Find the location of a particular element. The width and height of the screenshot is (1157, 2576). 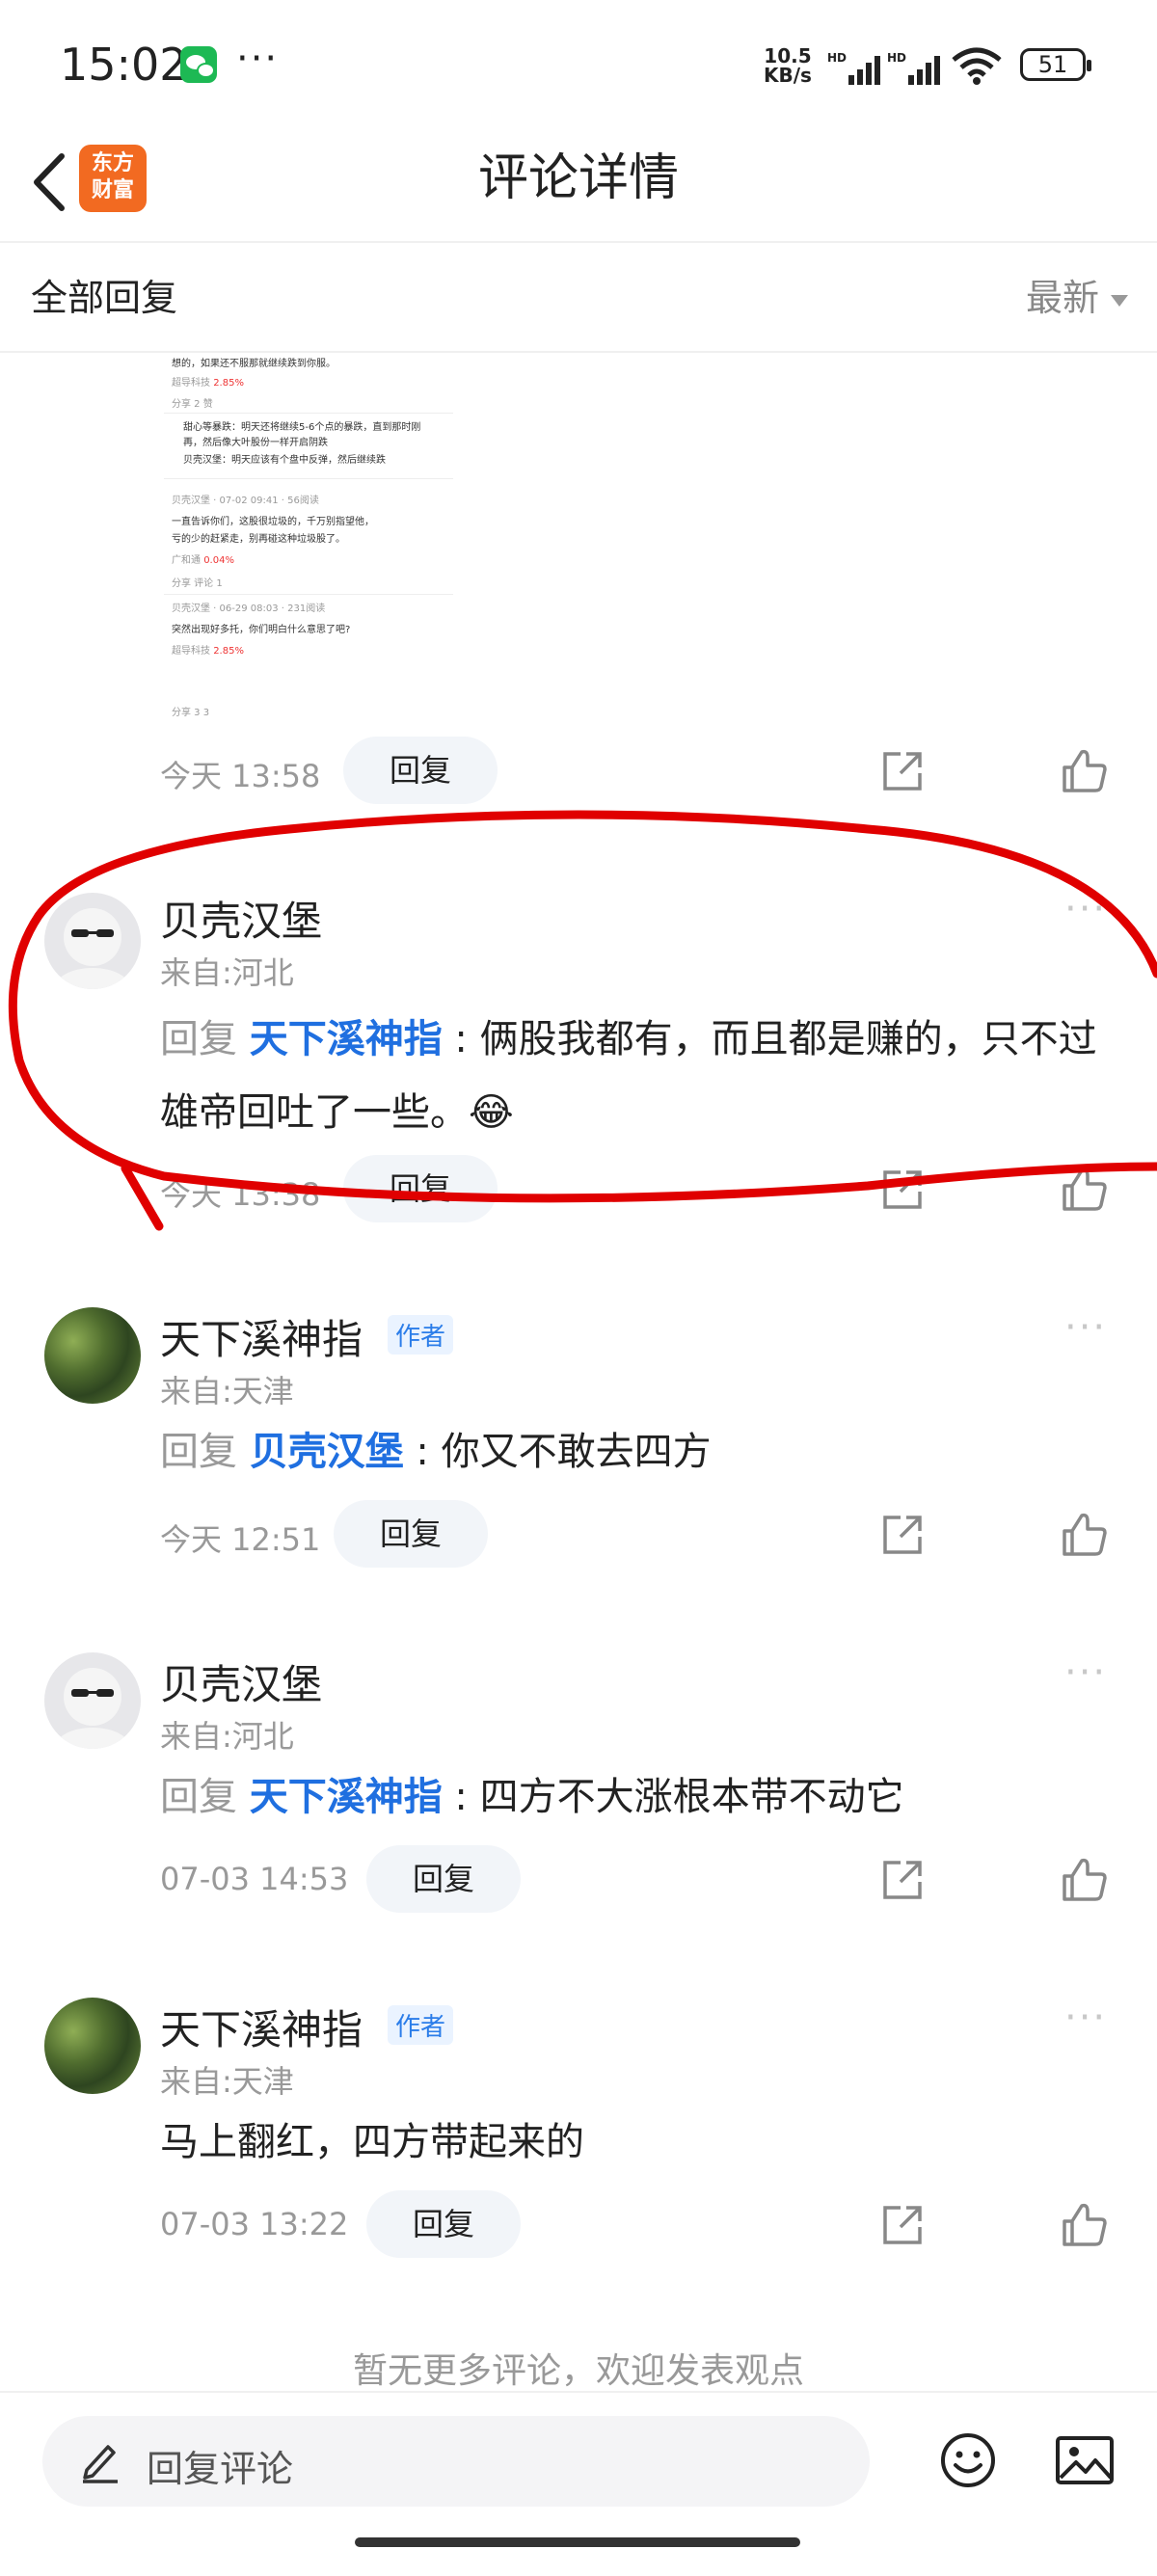

pen-icon is located at coordinates (100, 2464).